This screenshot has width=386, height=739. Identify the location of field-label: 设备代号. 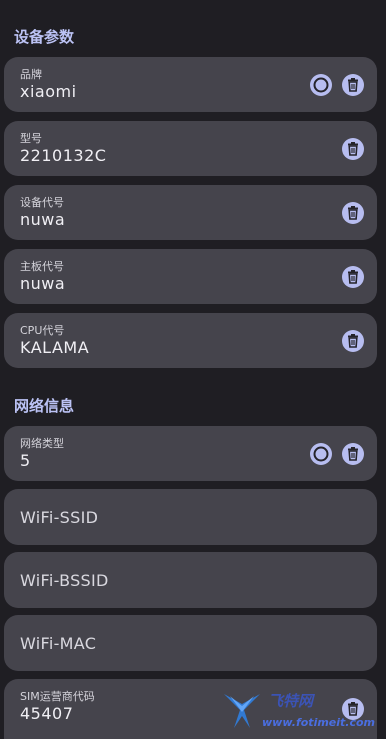
(42, 202).